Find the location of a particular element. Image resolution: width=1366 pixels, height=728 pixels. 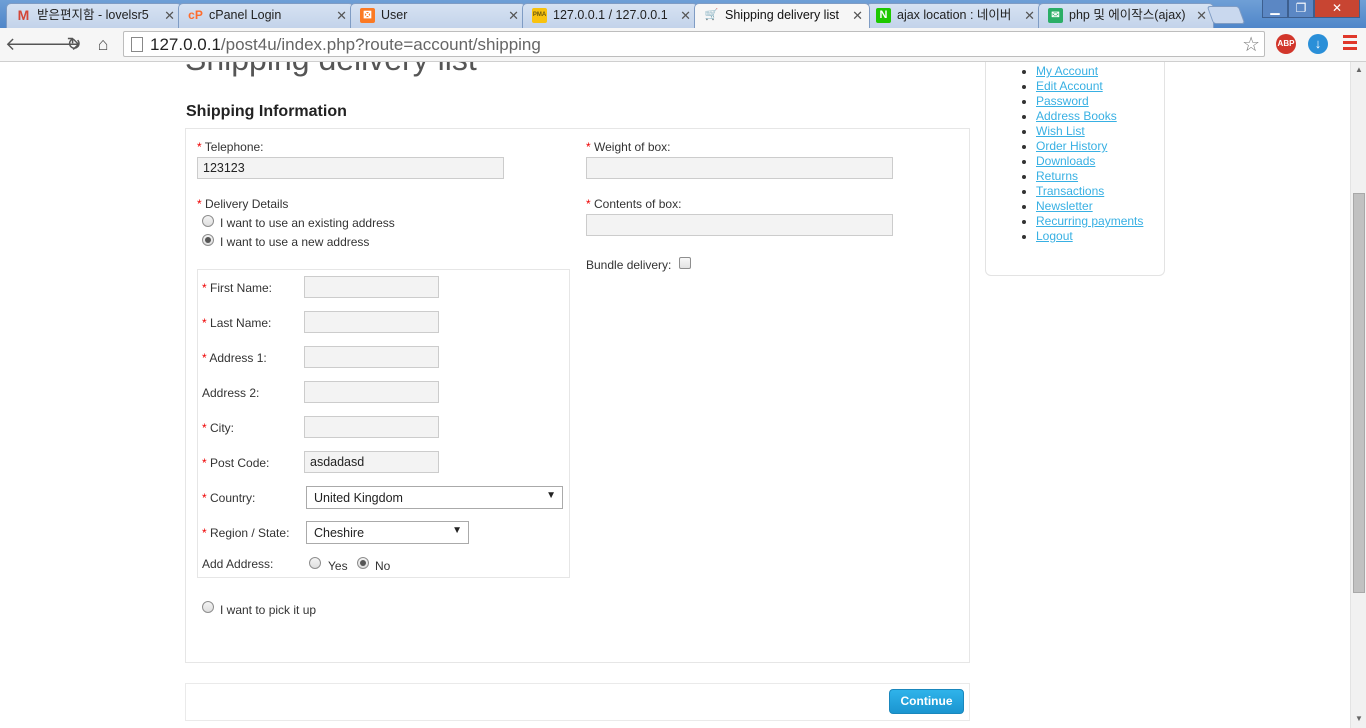

list-item: Address Books is located at coordinates (1089, 116).